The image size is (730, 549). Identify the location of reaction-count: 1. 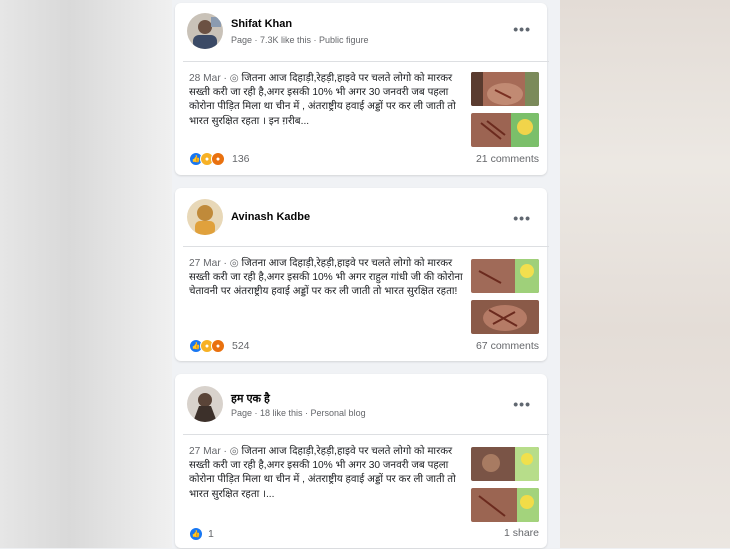
(211, 534).